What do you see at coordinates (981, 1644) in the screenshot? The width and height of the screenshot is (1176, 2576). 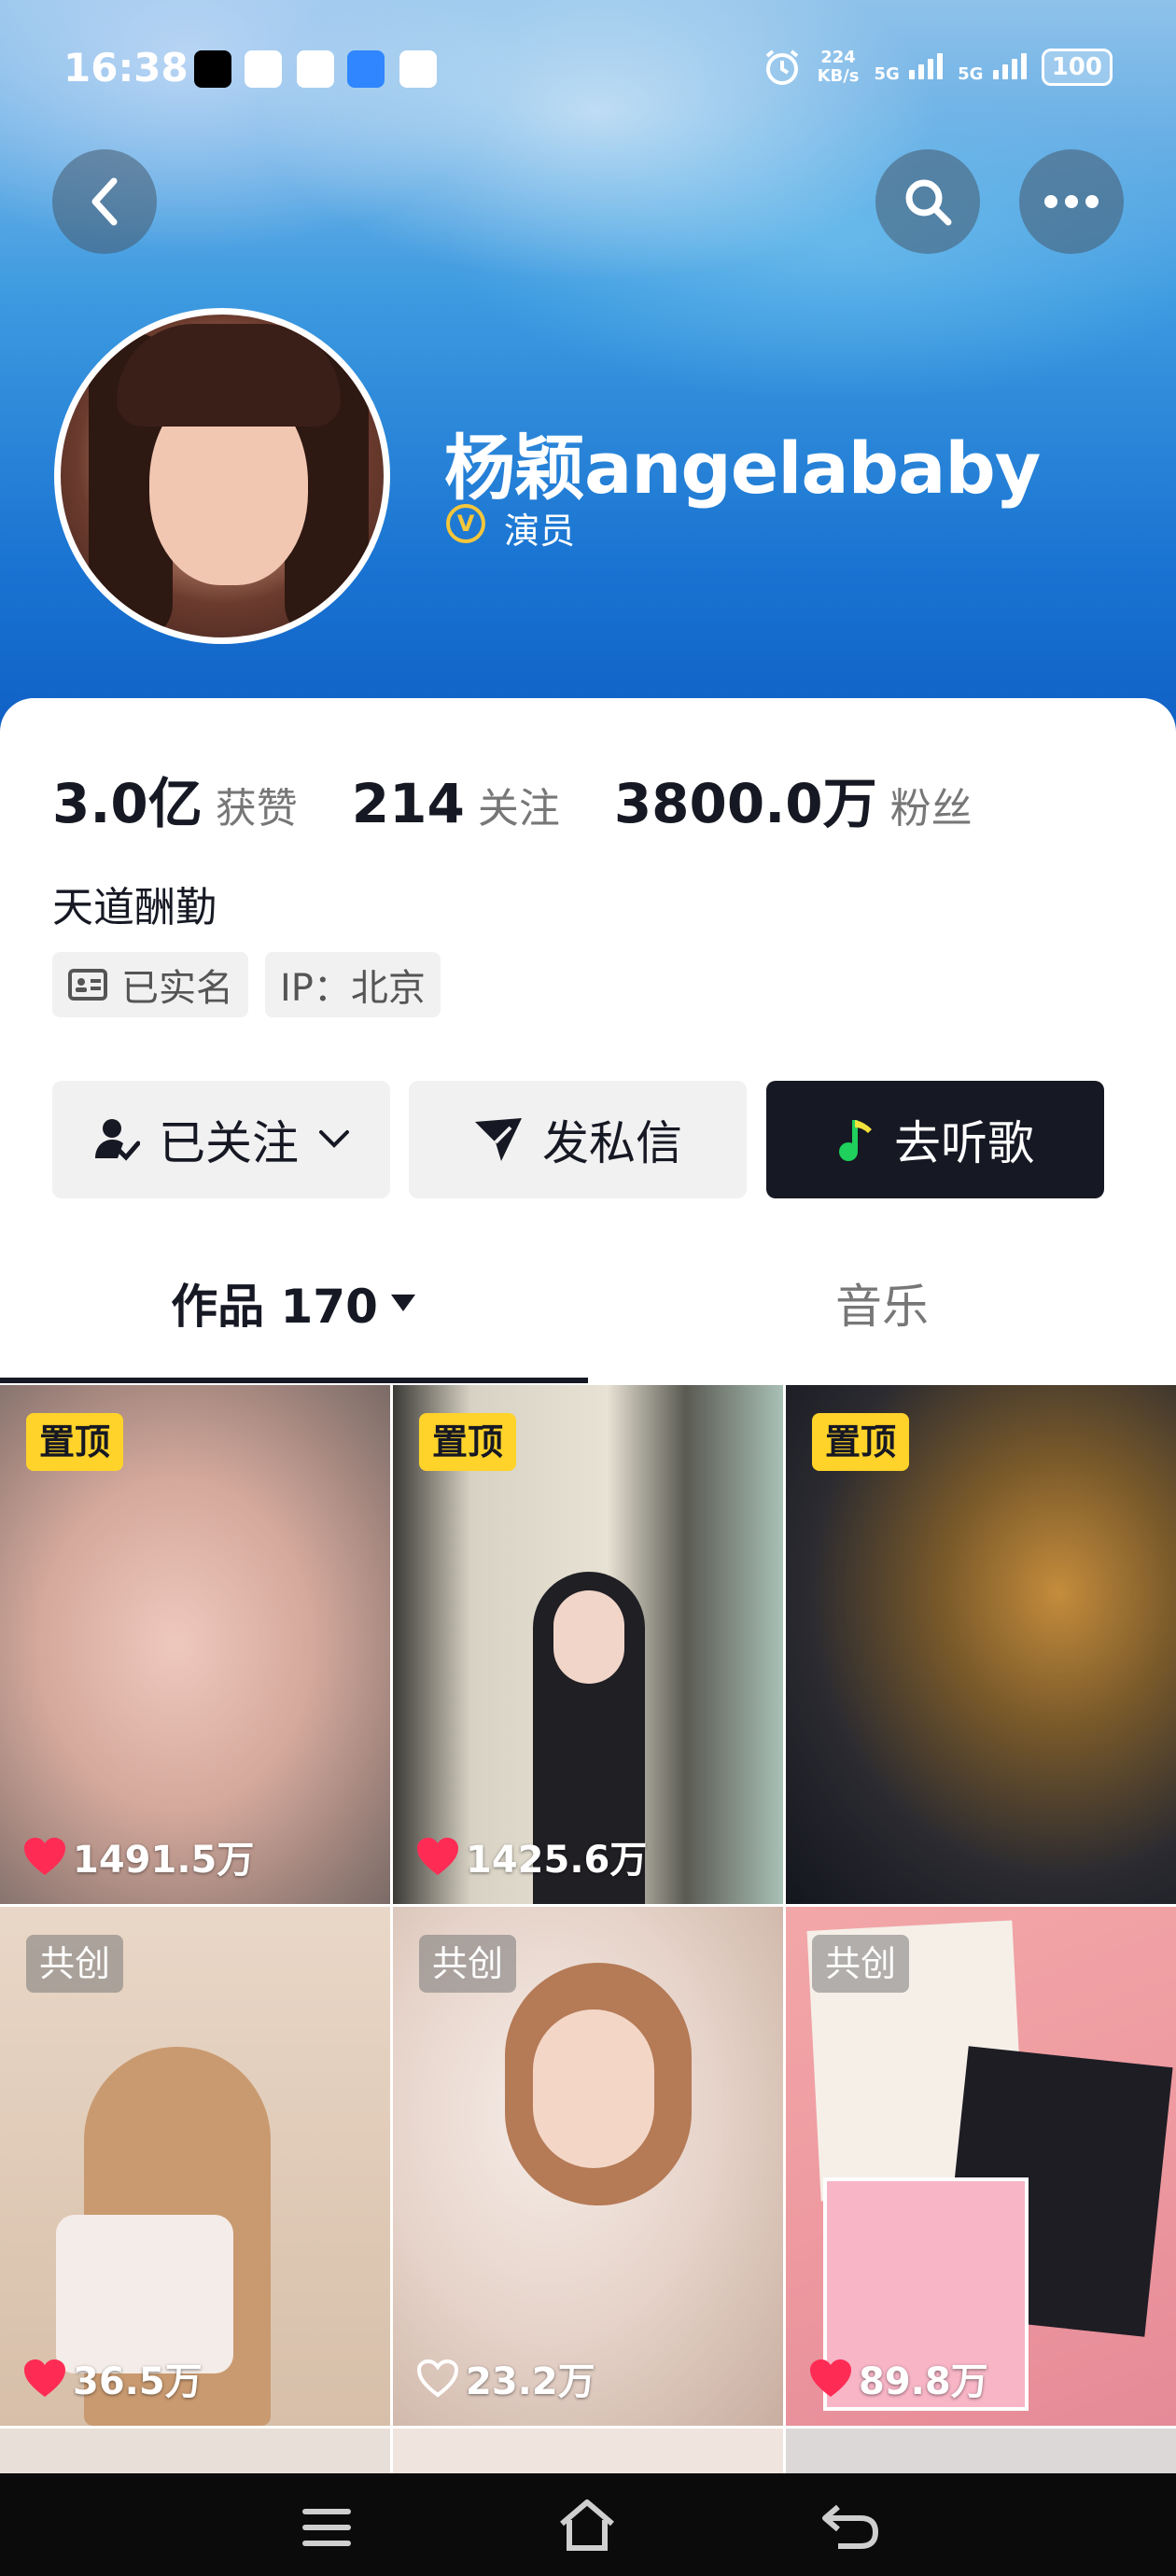 I see `video-tile: 置顶` at bounding box center [981, 1644].